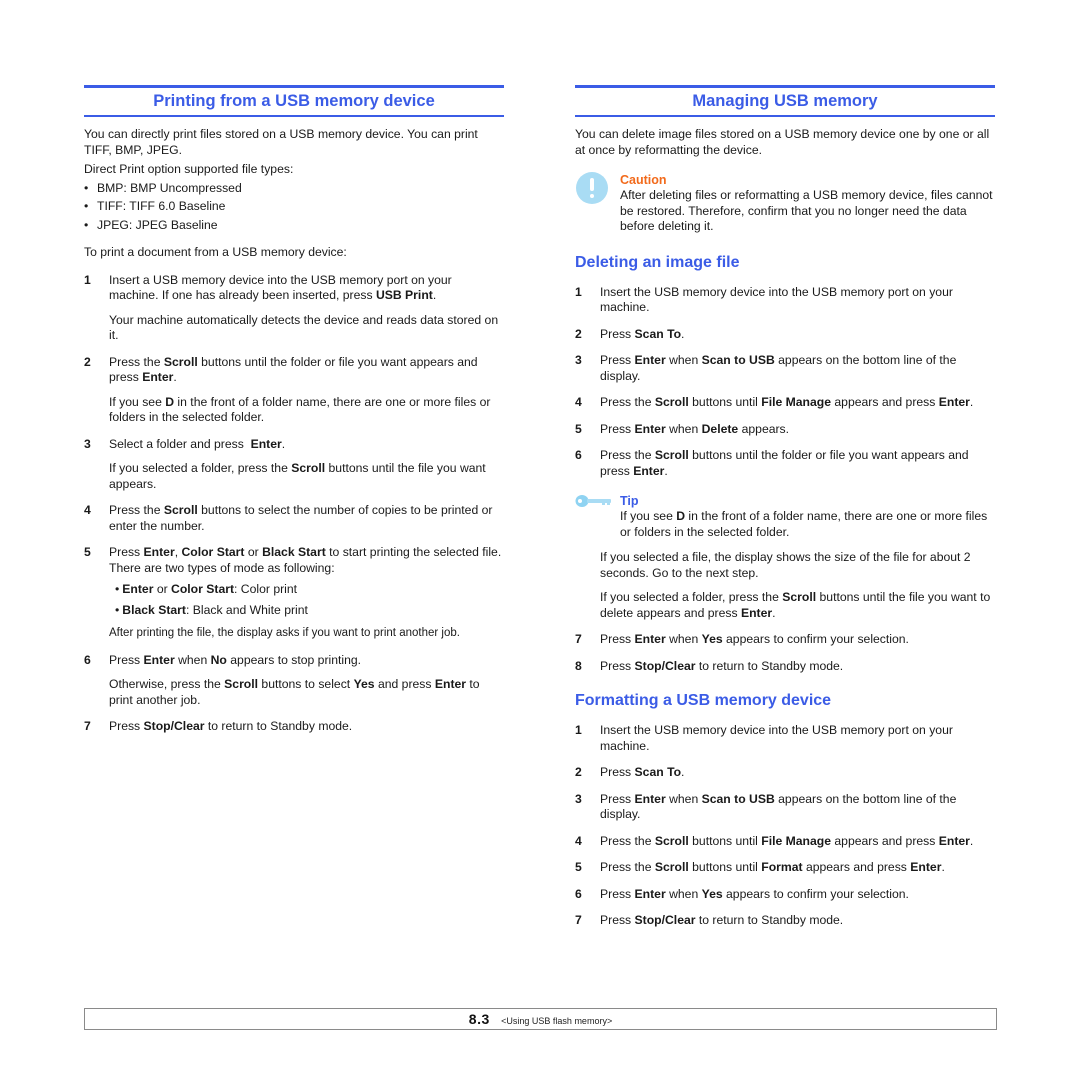  What do you see at coordinates (703, 700) in the screenshot?
I see `subheading-formatting: Formatting a USB memory device` at bounding box center [703, 700].